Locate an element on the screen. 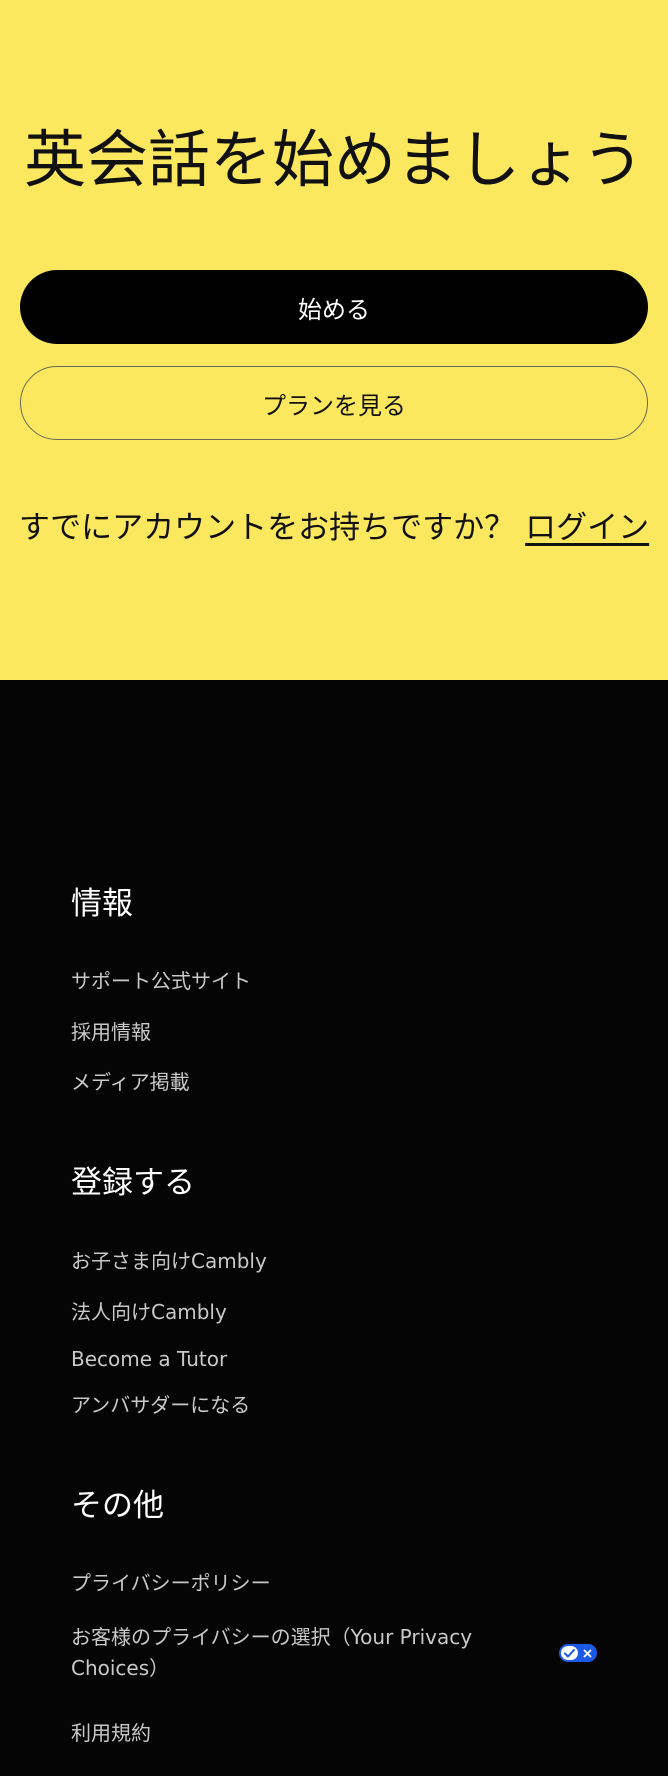 The height and width of the screenshot is (1776, 668). footer-link-careers: 採用情報 is located at coordinates (111, 1032).